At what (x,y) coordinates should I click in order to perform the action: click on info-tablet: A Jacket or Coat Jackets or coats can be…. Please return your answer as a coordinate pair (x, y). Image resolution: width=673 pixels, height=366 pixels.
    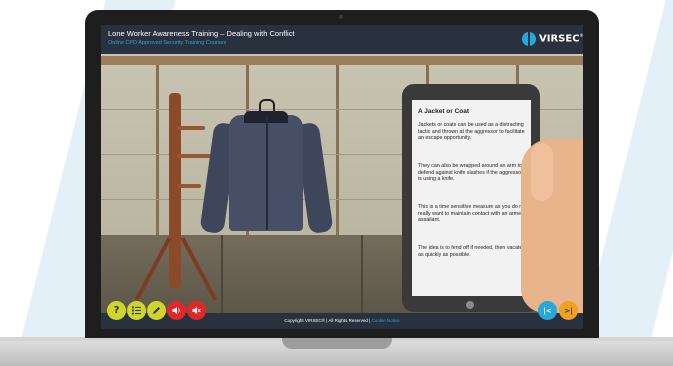
    Looking at the image, I should click on (471, 198).